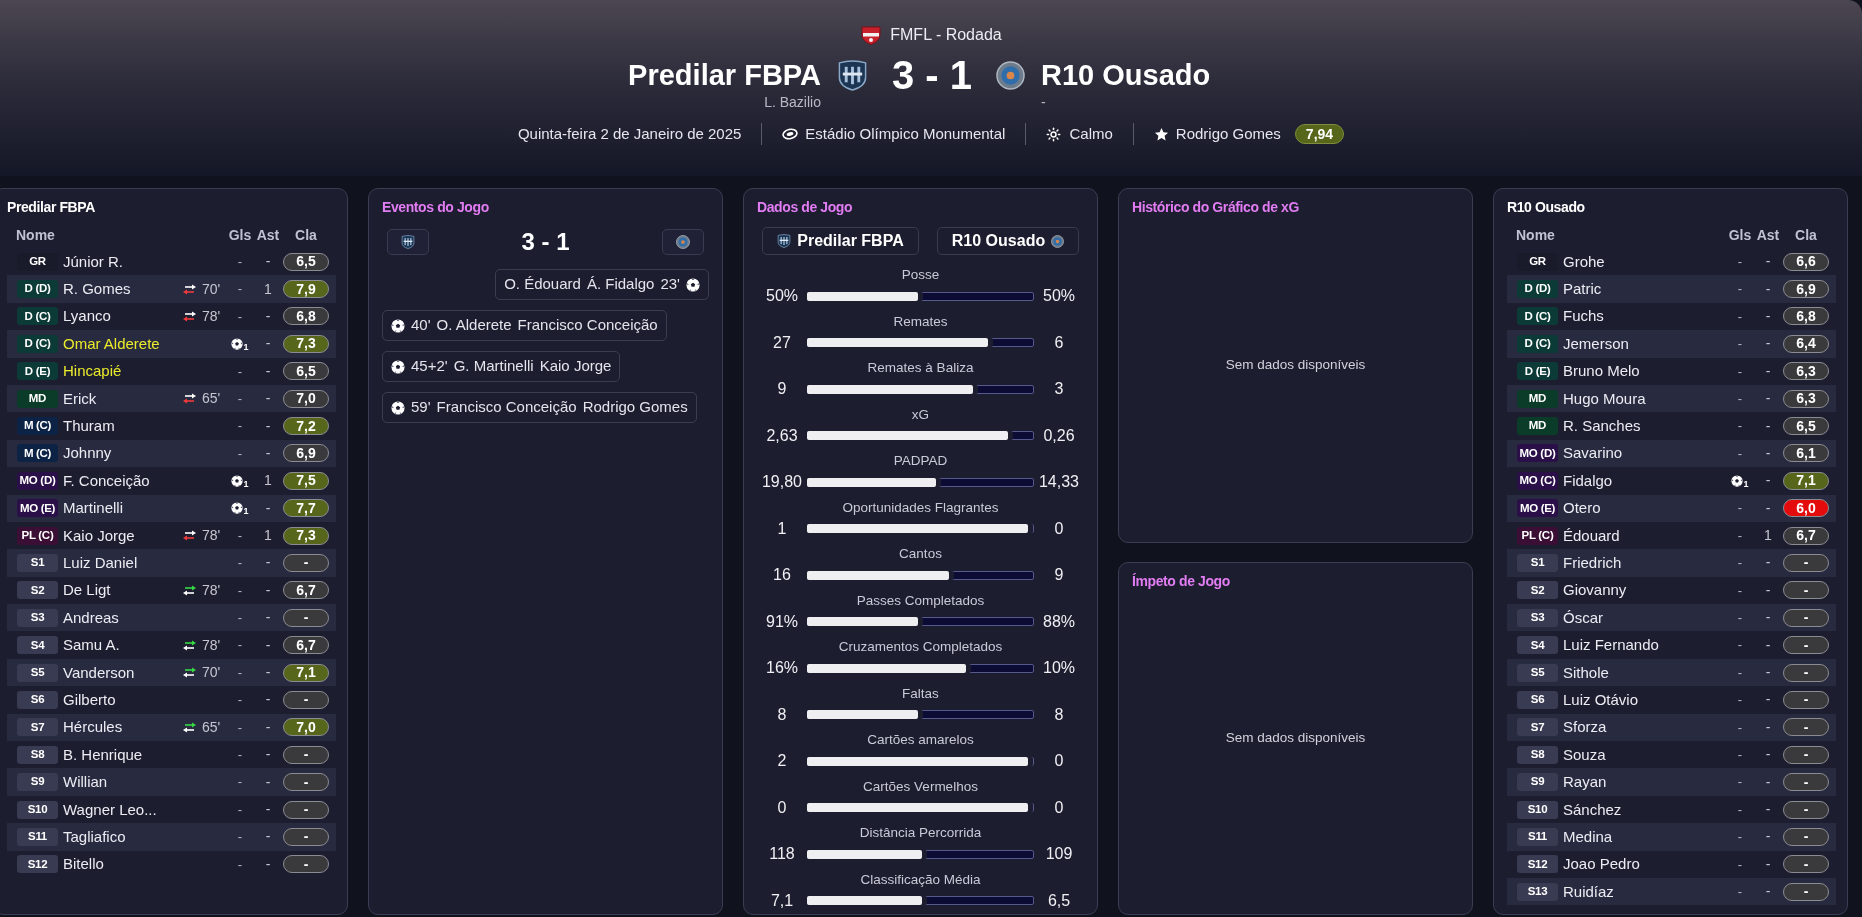 This screenshot has height=917, width=1862. What do you see at coordinates (91, 645) in the screenshot?
I see `player-name: Samu A.` at bounding box center [91, 645].